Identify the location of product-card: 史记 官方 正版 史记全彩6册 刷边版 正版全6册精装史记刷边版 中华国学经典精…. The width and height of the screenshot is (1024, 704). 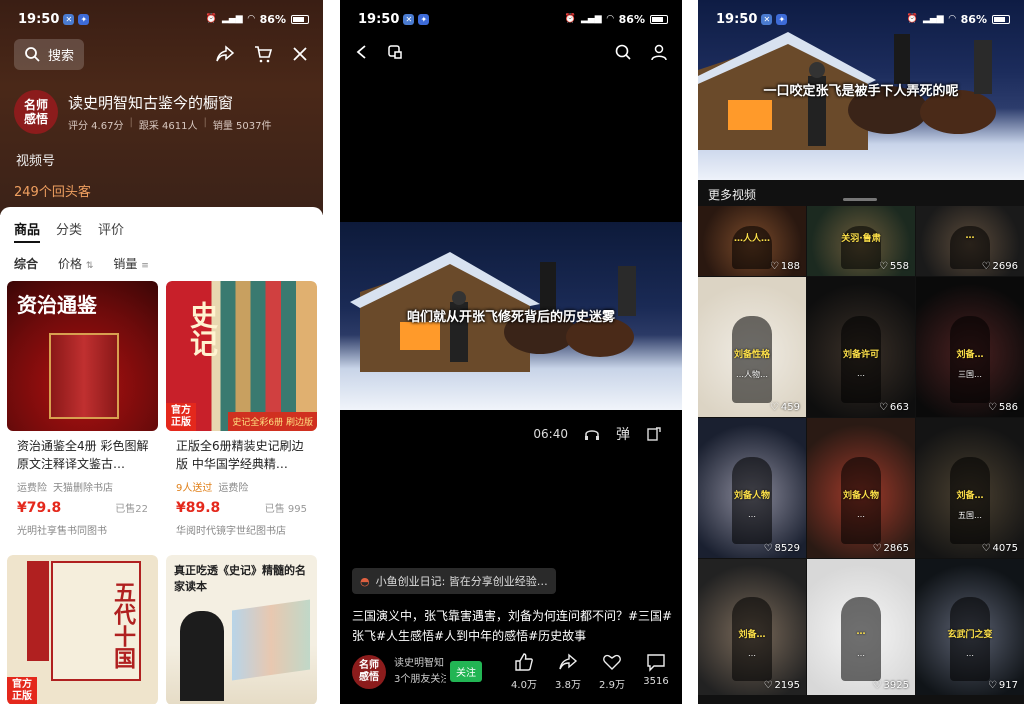
(241, 414).